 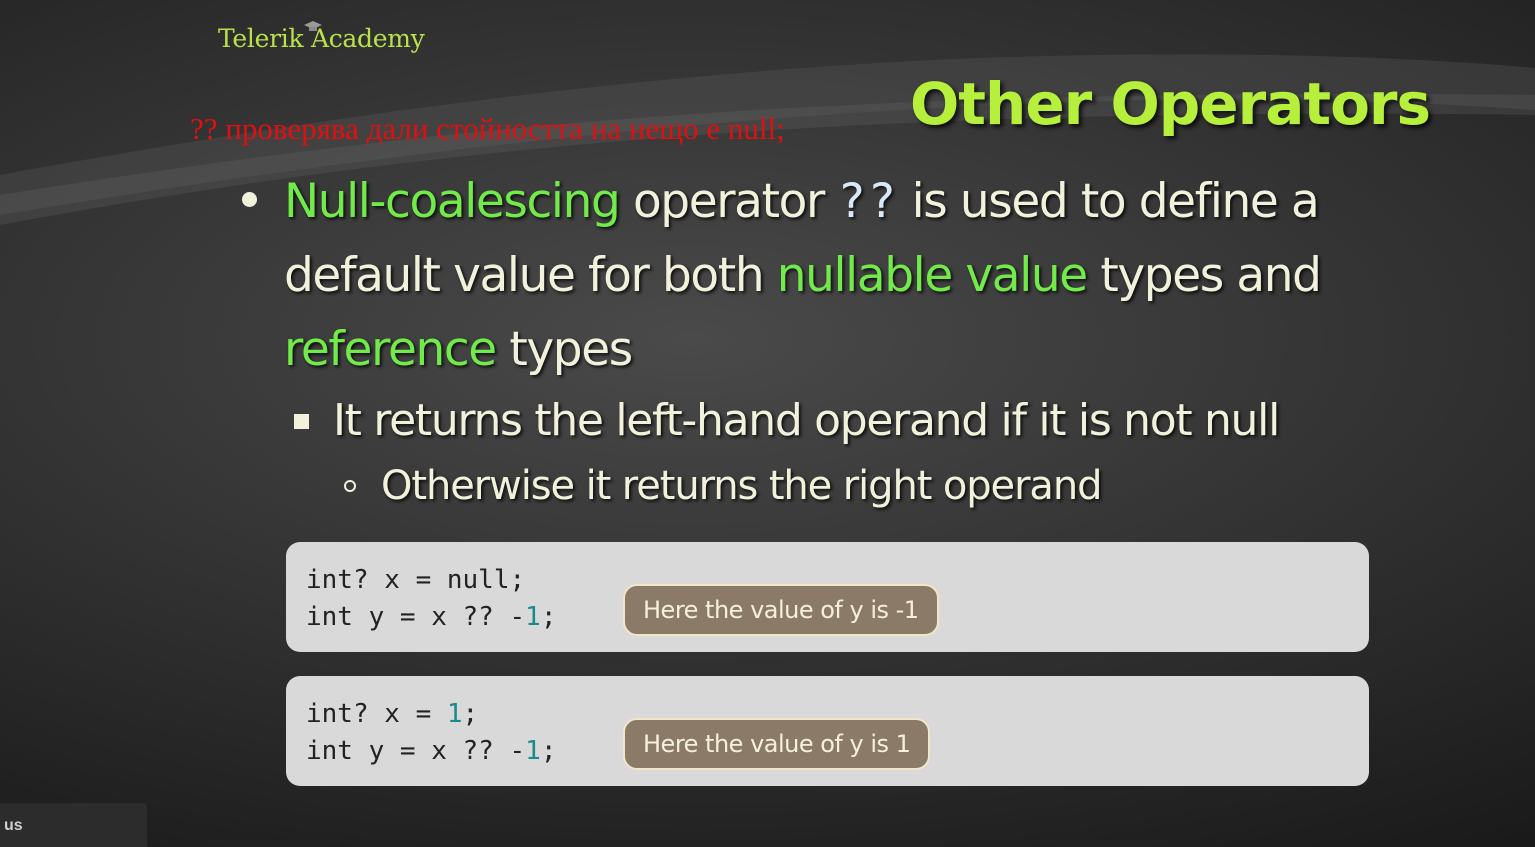 What do you see at coordinates (470, 714) in the screenshot?
I see `code2-line1-suffix: ;` at bounding box center [470, 714].